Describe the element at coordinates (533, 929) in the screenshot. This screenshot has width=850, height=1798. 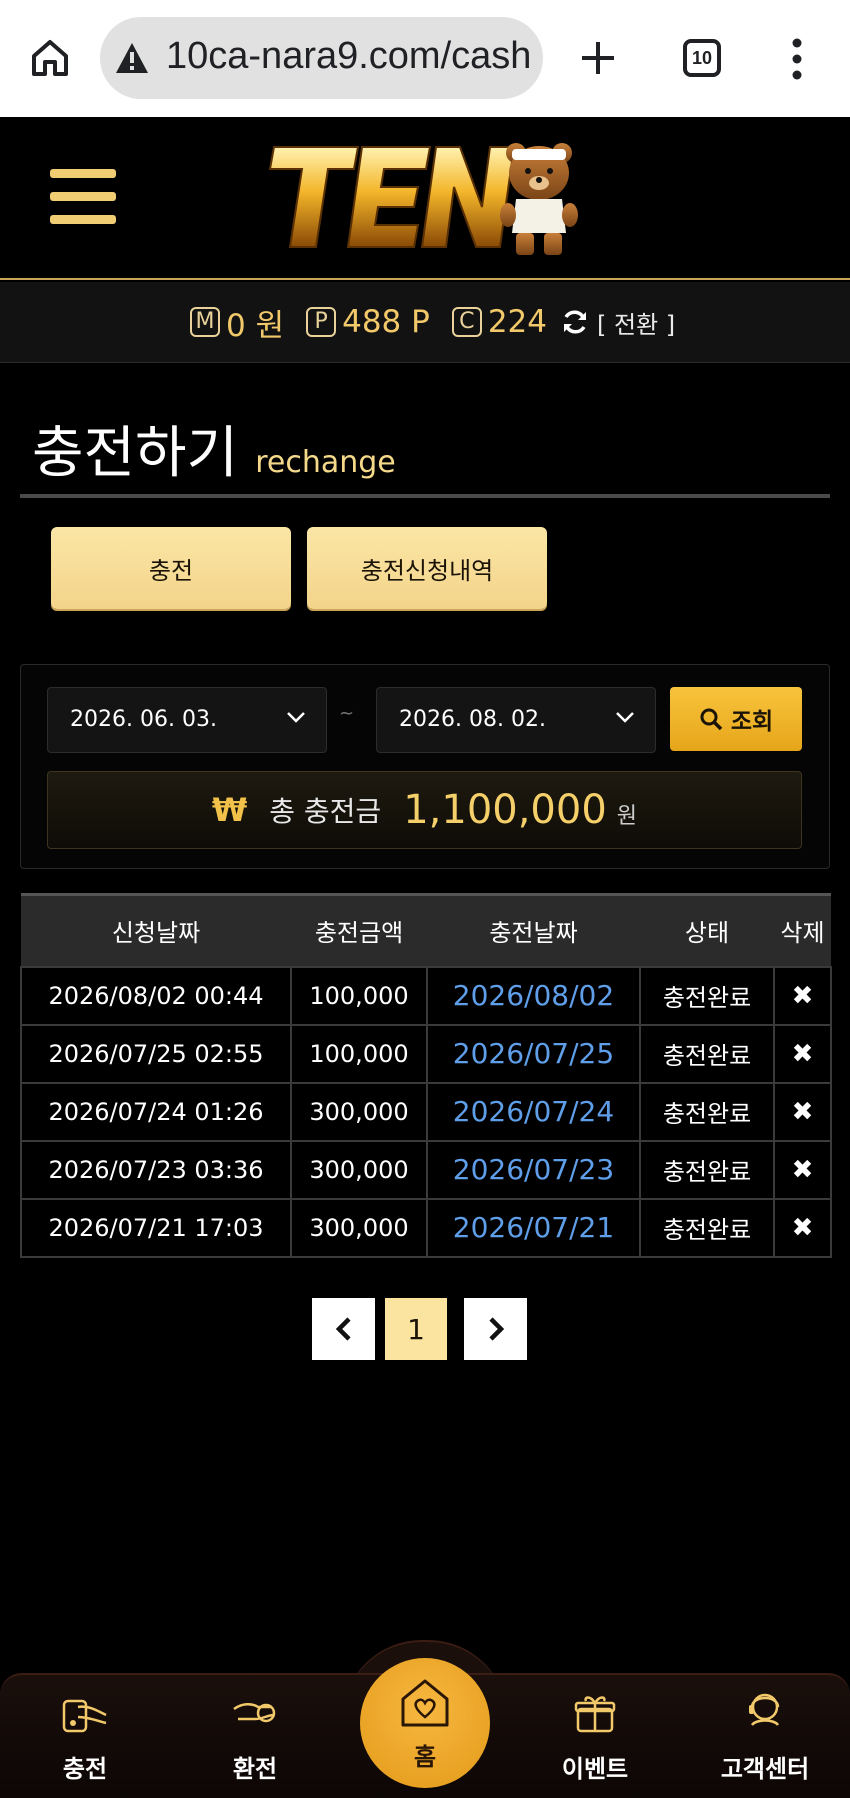
I see `header-charge-date: 충전날짜` at that location.